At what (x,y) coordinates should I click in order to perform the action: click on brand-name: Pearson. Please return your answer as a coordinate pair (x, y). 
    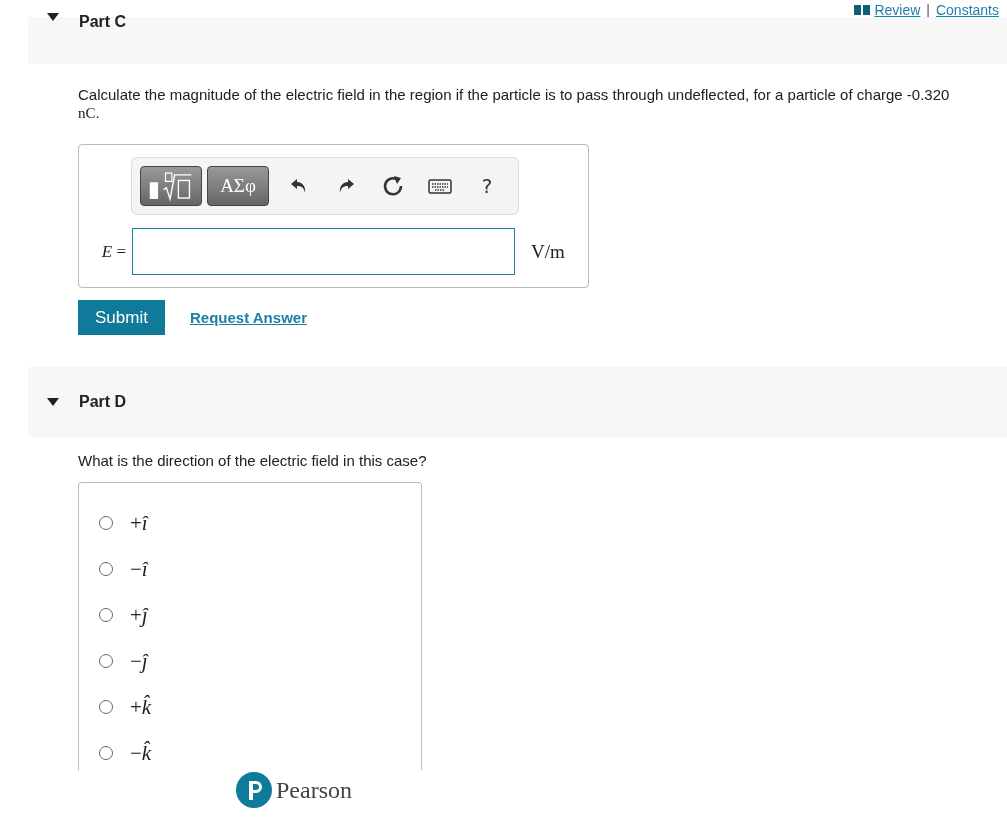
    Looking at the image, I should click on (314, 790).